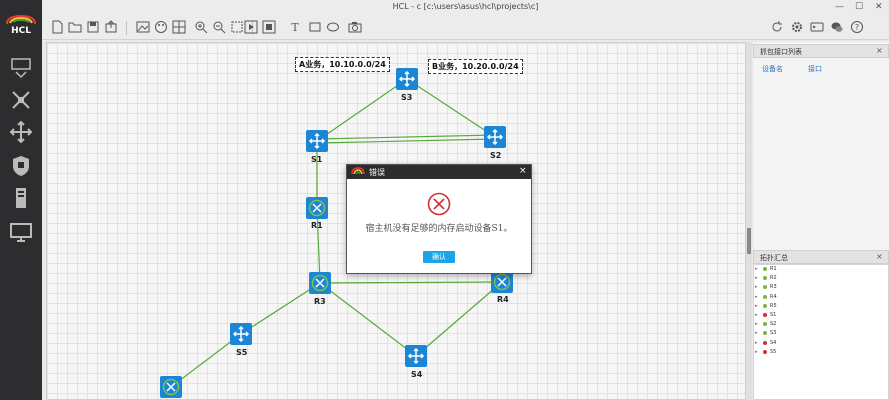  Describe the element at coordinates (411, 282) in the screenshot. I see `link-r3-r4` at that location.